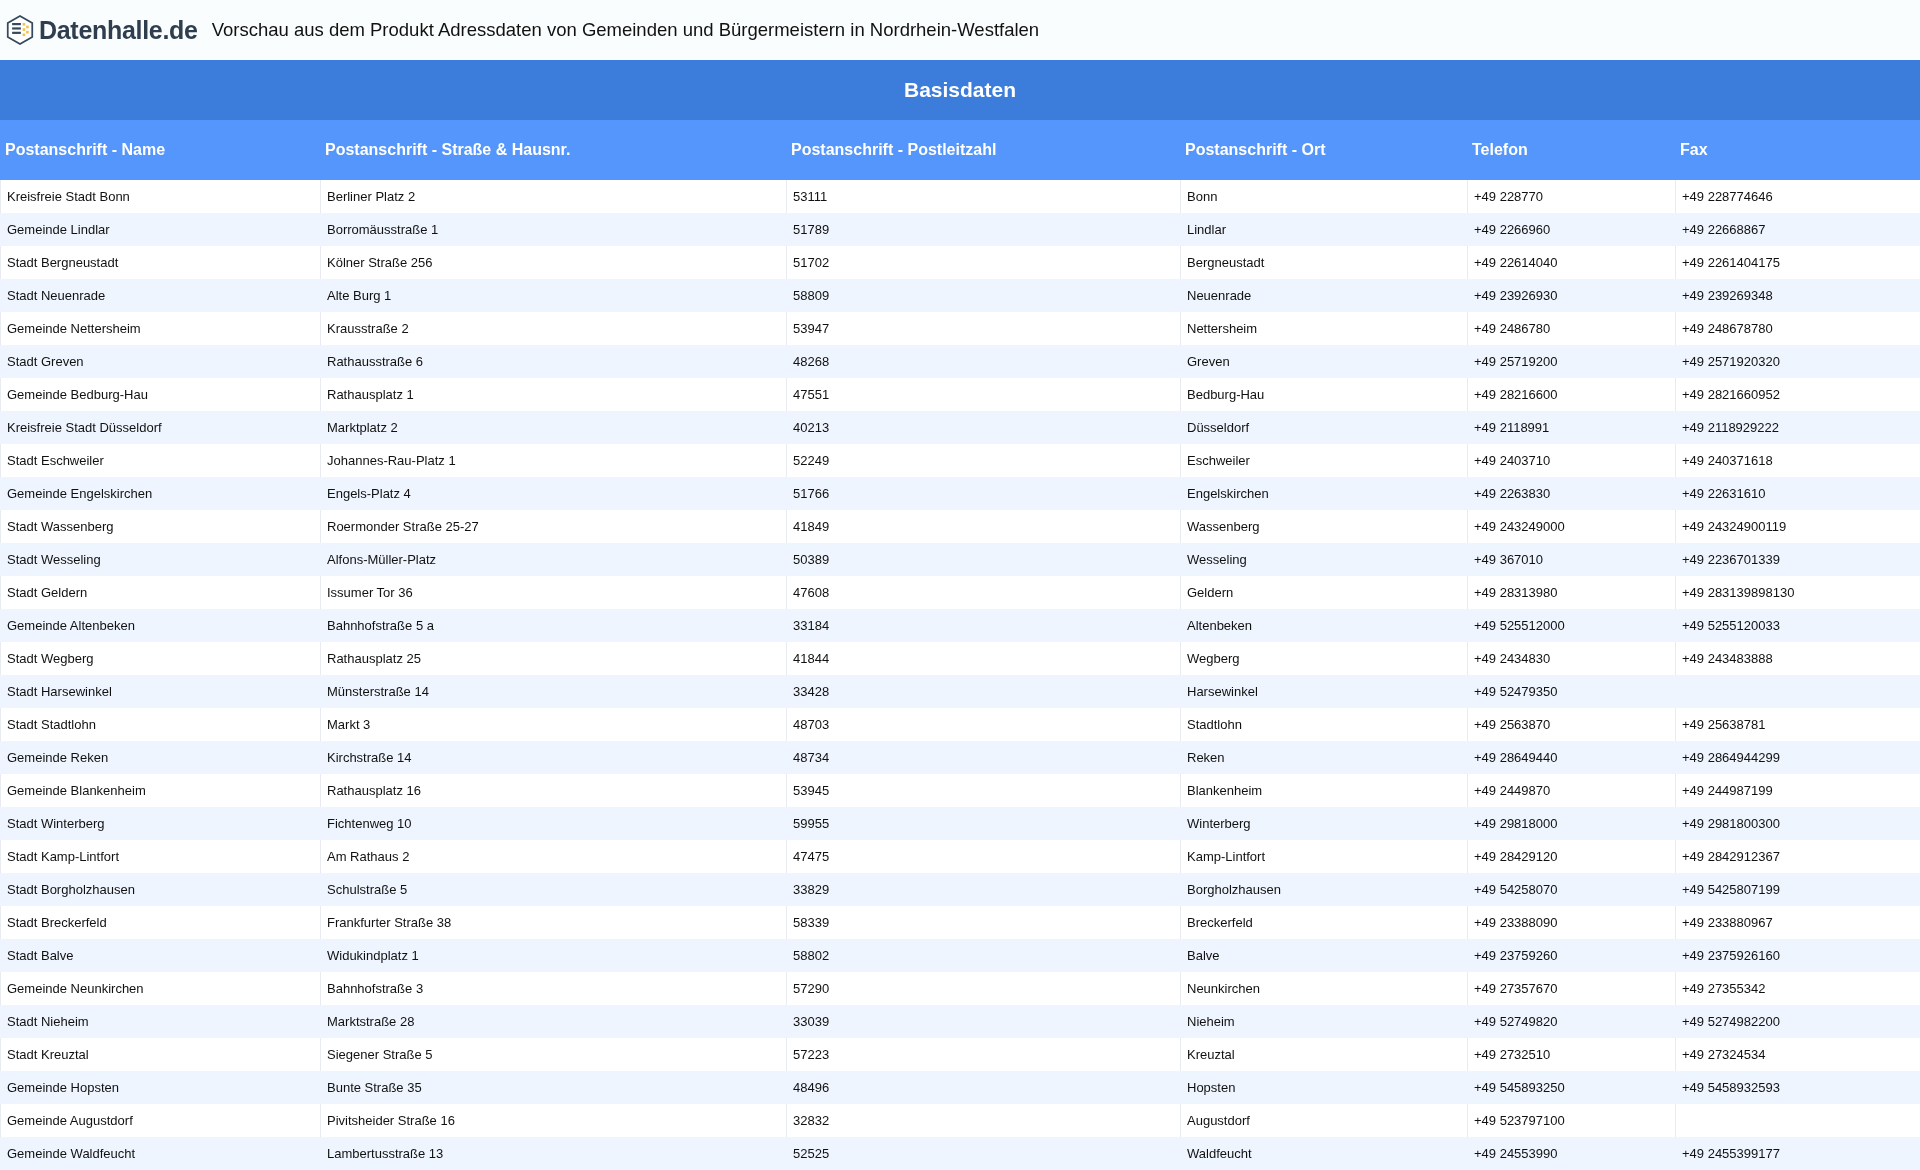 The width and height of the screenshot is (1920, 1170). I want to click on table-cell: Alte Burg 1, so click(553, 295).